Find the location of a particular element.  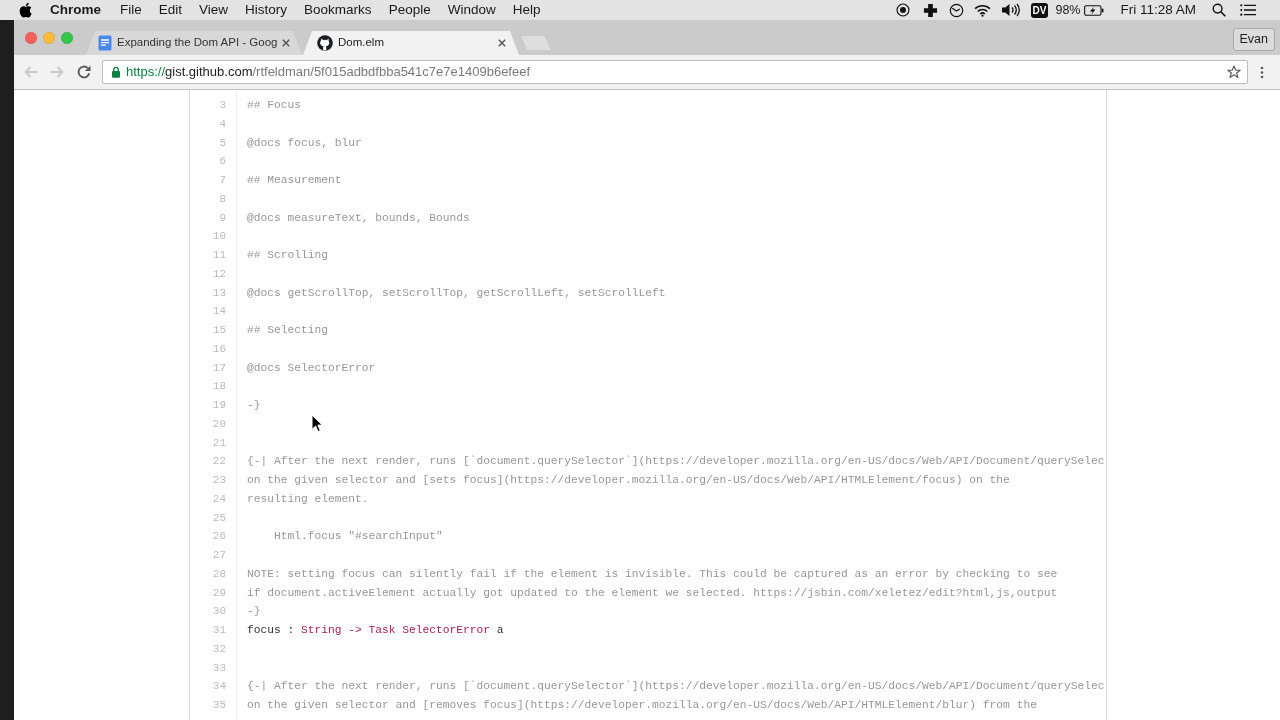

line-number: 10 is located at coordinates (219, 236).